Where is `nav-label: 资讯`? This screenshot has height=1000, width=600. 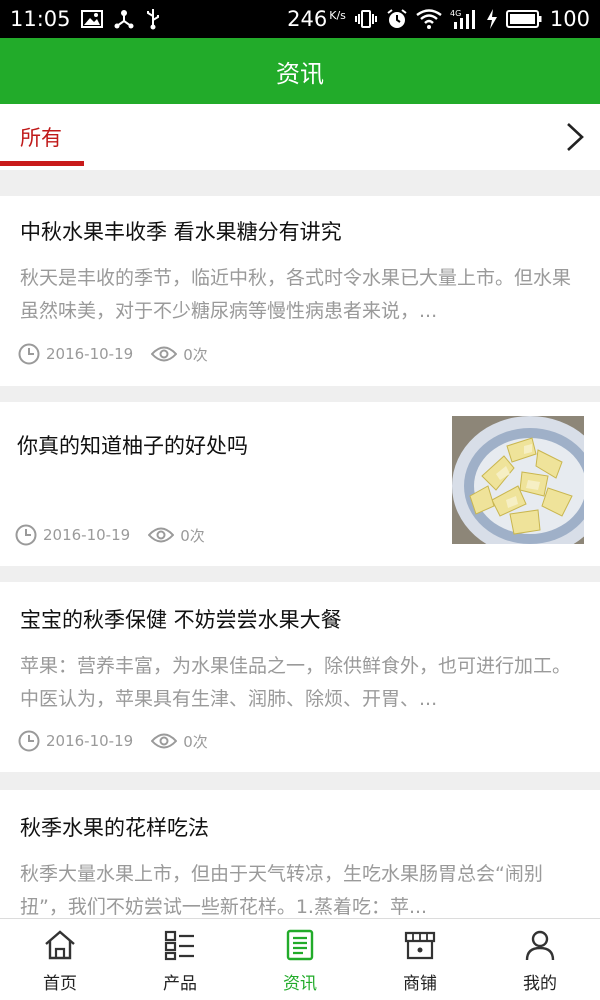 nav-label: 资讯 is located at coordinates (300, 984).